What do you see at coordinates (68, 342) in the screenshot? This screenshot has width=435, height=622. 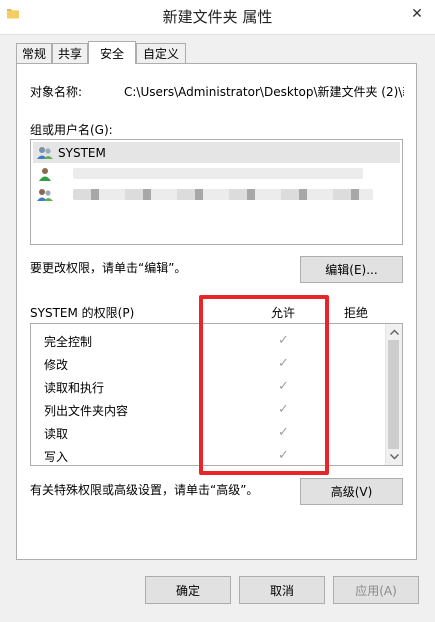 I see `permission-name: 完全控制` at bounding box center [68, 342].